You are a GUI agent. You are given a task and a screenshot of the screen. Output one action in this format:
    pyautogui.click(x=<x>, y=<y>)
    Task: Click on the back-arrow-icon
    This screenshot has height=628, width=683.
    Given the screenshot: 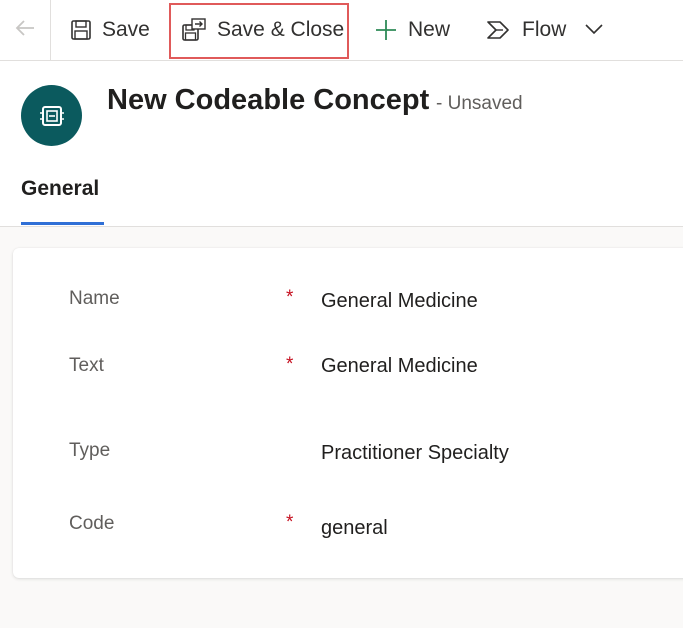 What is the action you would take?
    pyautogui.click(x=25, y=30)
    